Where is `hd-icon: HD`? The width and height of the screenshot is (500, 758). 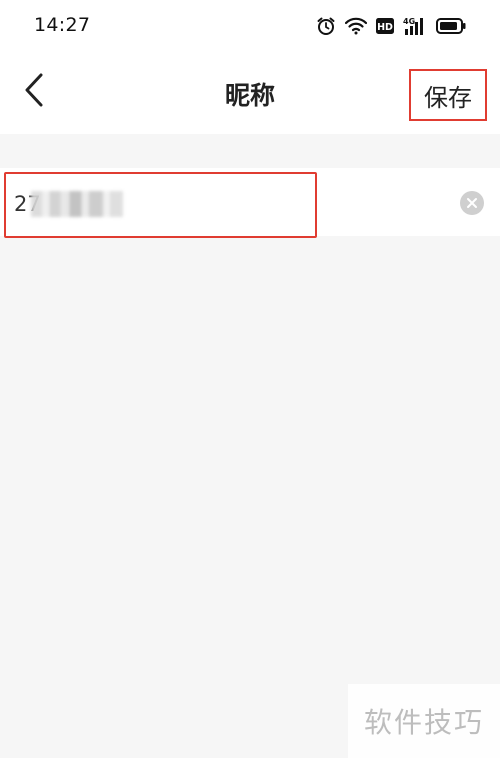 hd-icon: HD is located at coordinates (385, 26).